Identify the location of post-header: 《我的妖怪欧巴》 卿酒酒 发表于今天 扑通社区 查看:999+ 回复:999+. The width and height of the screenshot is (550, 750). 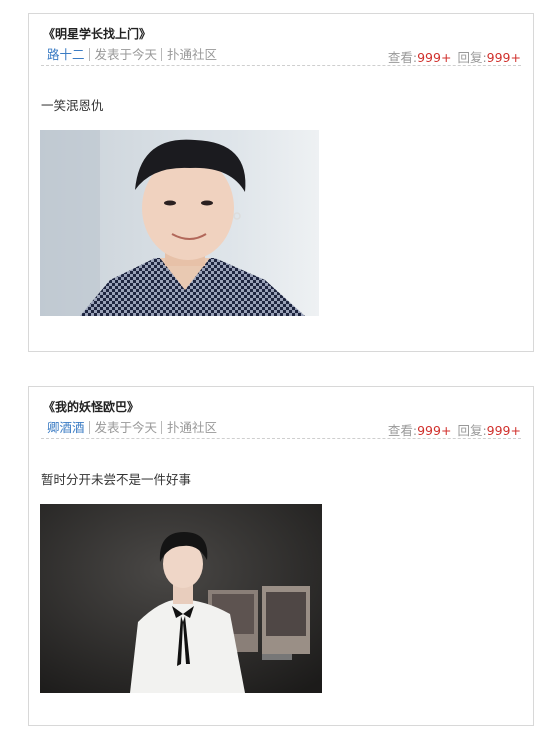
(281, 417).